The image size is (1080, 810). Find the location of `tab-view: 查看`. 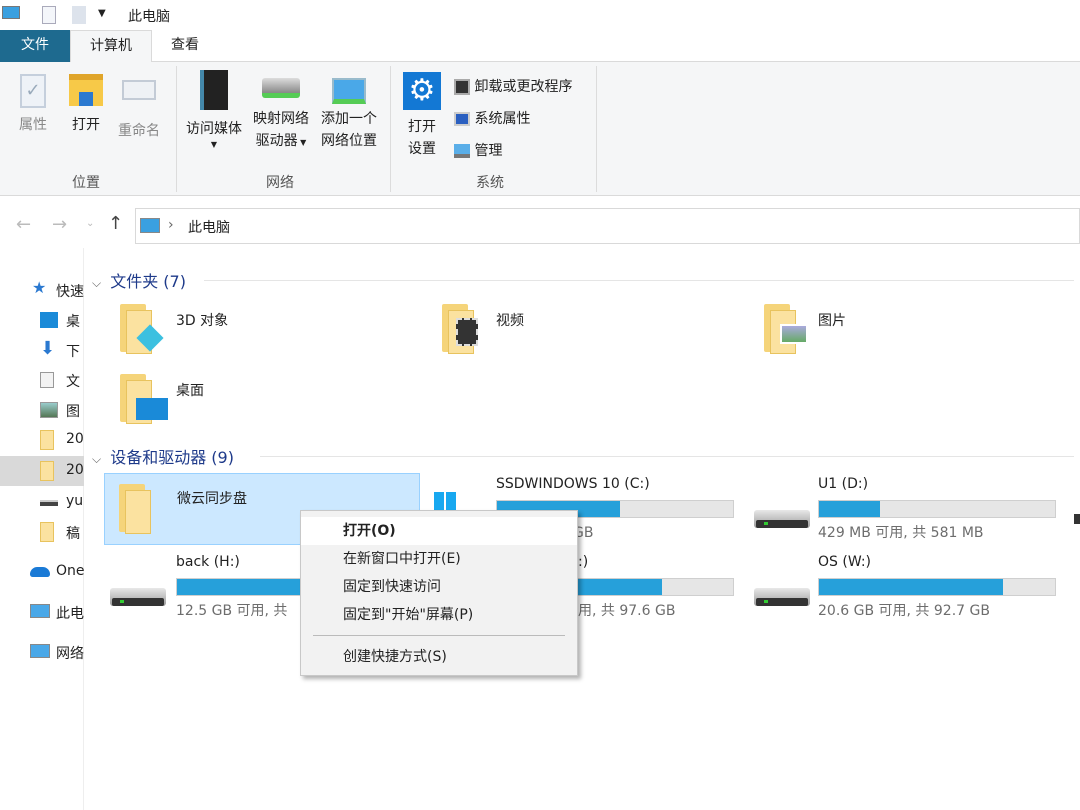

tab-view: 查看 is located at coordinates (185, 46).